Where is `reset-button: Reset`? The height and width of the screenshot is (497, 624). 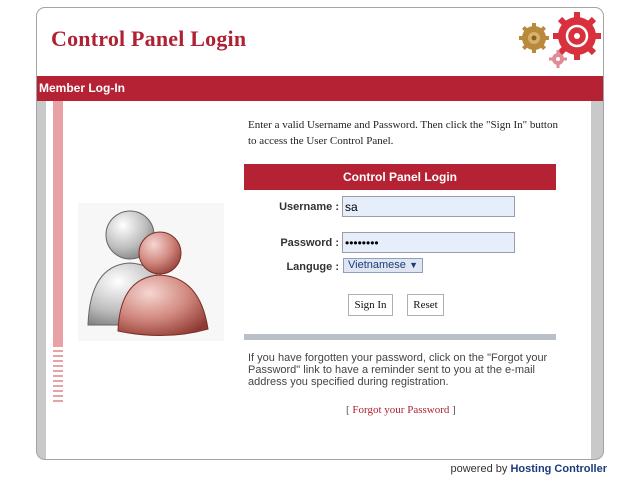 reset-button: Reset is located at coordinates (425, 305).